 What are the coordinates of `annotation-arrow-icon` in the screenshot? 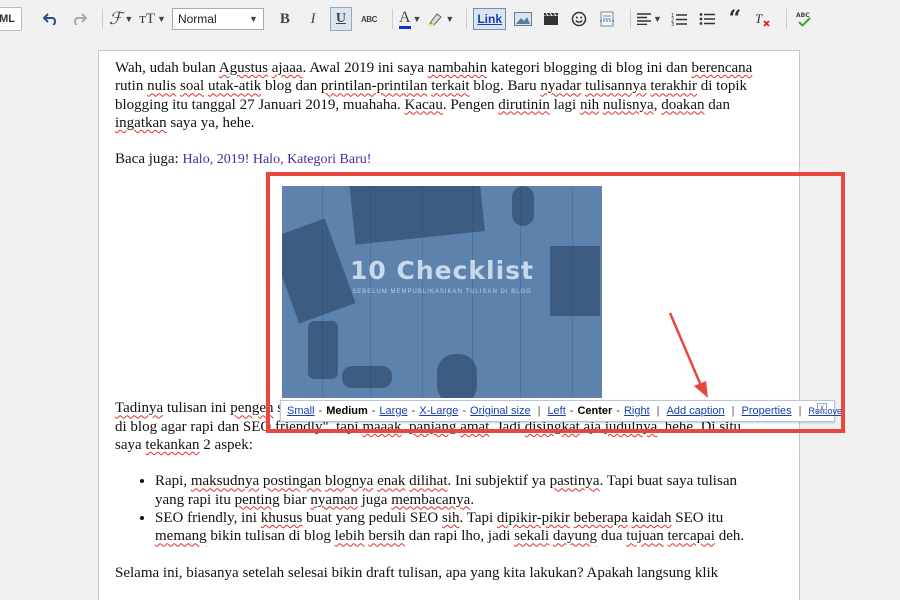 It's located at (688, 355).